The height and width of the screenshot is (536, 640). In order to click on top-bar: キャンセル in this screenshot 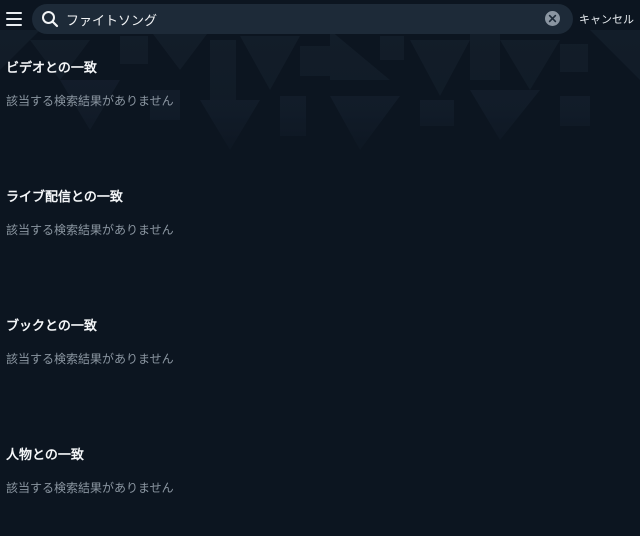, I will do `click(320, 19)`.